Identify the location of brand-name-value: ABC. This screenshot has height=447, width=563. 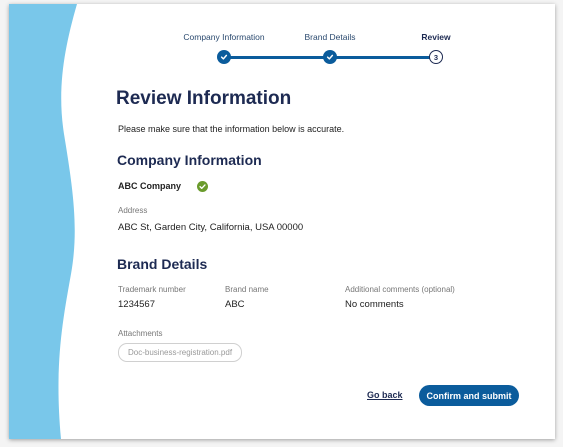
(235, 304).